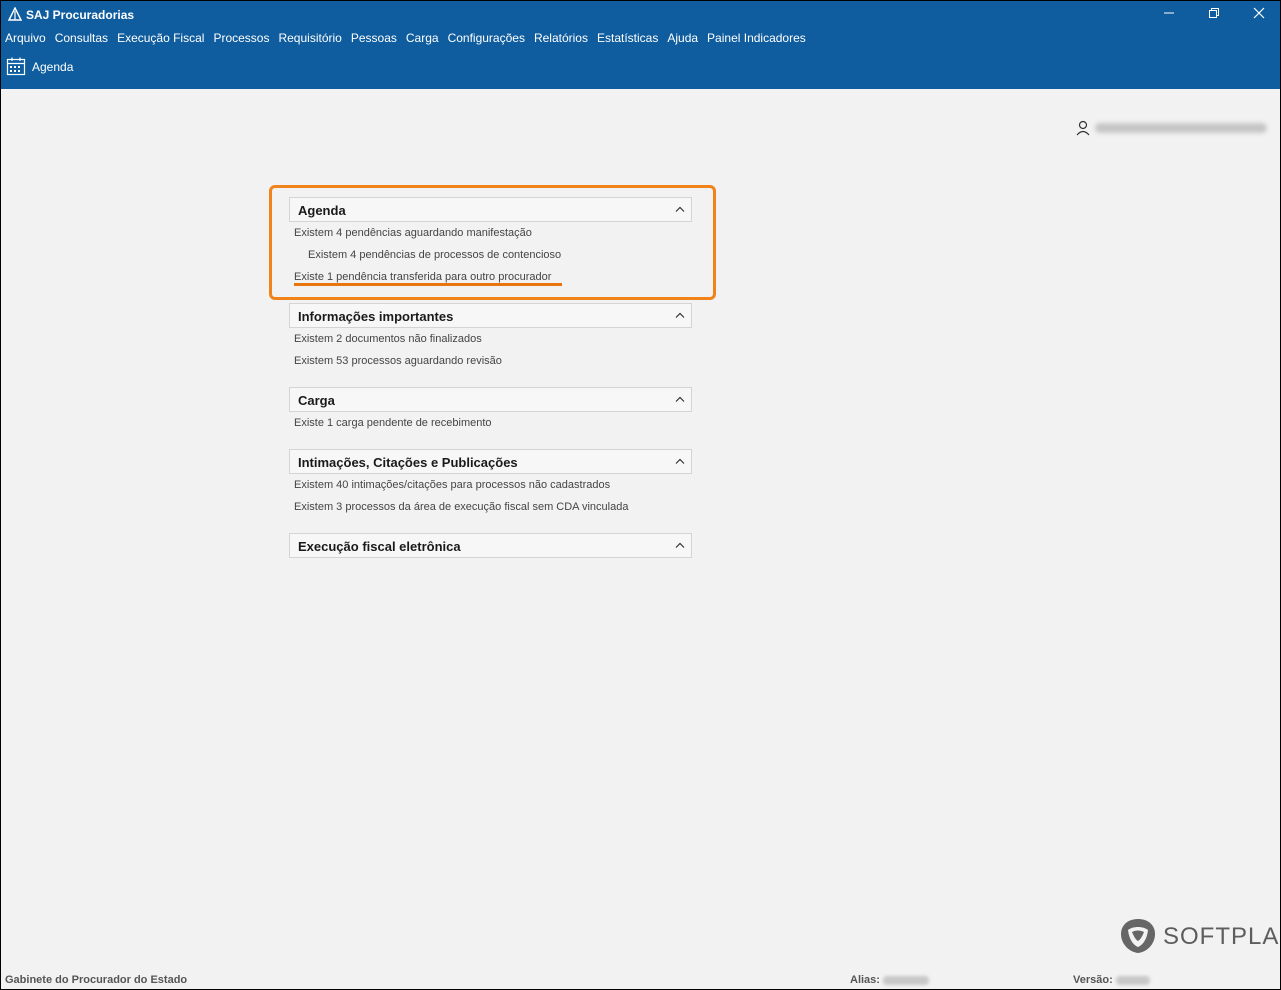 Image resolution: width=1281 pixels, height=990 pixels. I want to click on close-icon, so click(1259, 13).